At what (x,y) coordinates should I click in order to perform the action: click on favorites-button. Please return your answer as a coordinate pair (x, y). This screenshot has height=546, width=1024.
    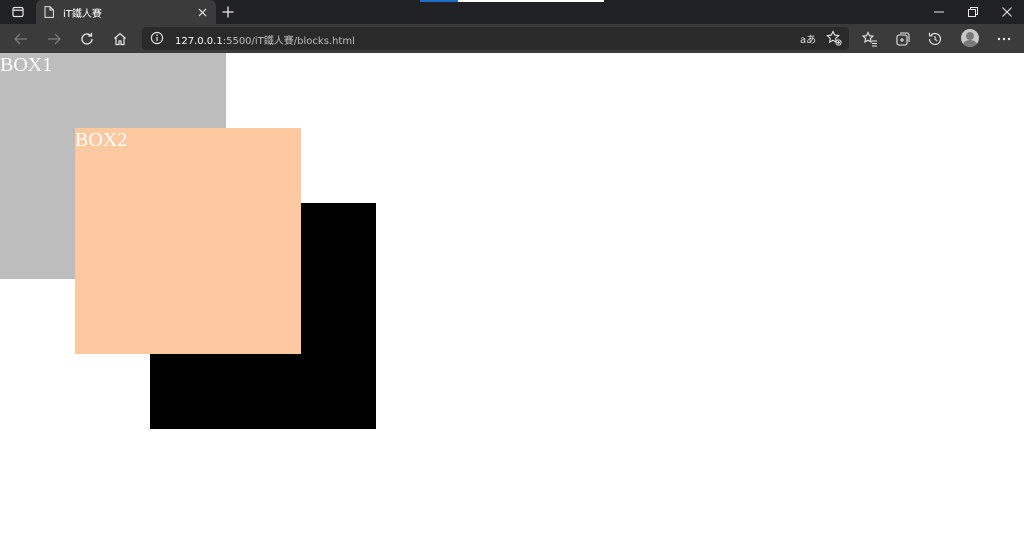
    Looking at the image, I should click on (870, 39).